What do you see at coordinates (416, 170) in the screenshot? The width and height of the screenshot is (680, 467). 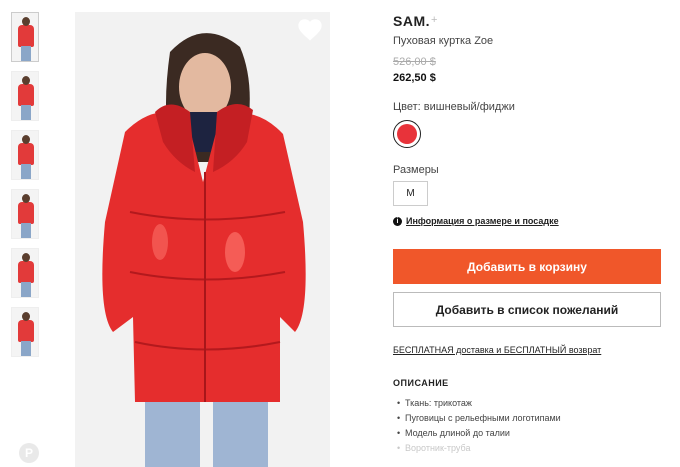 I see `sizes-label: Размеры` at bounding box center [416, 170].